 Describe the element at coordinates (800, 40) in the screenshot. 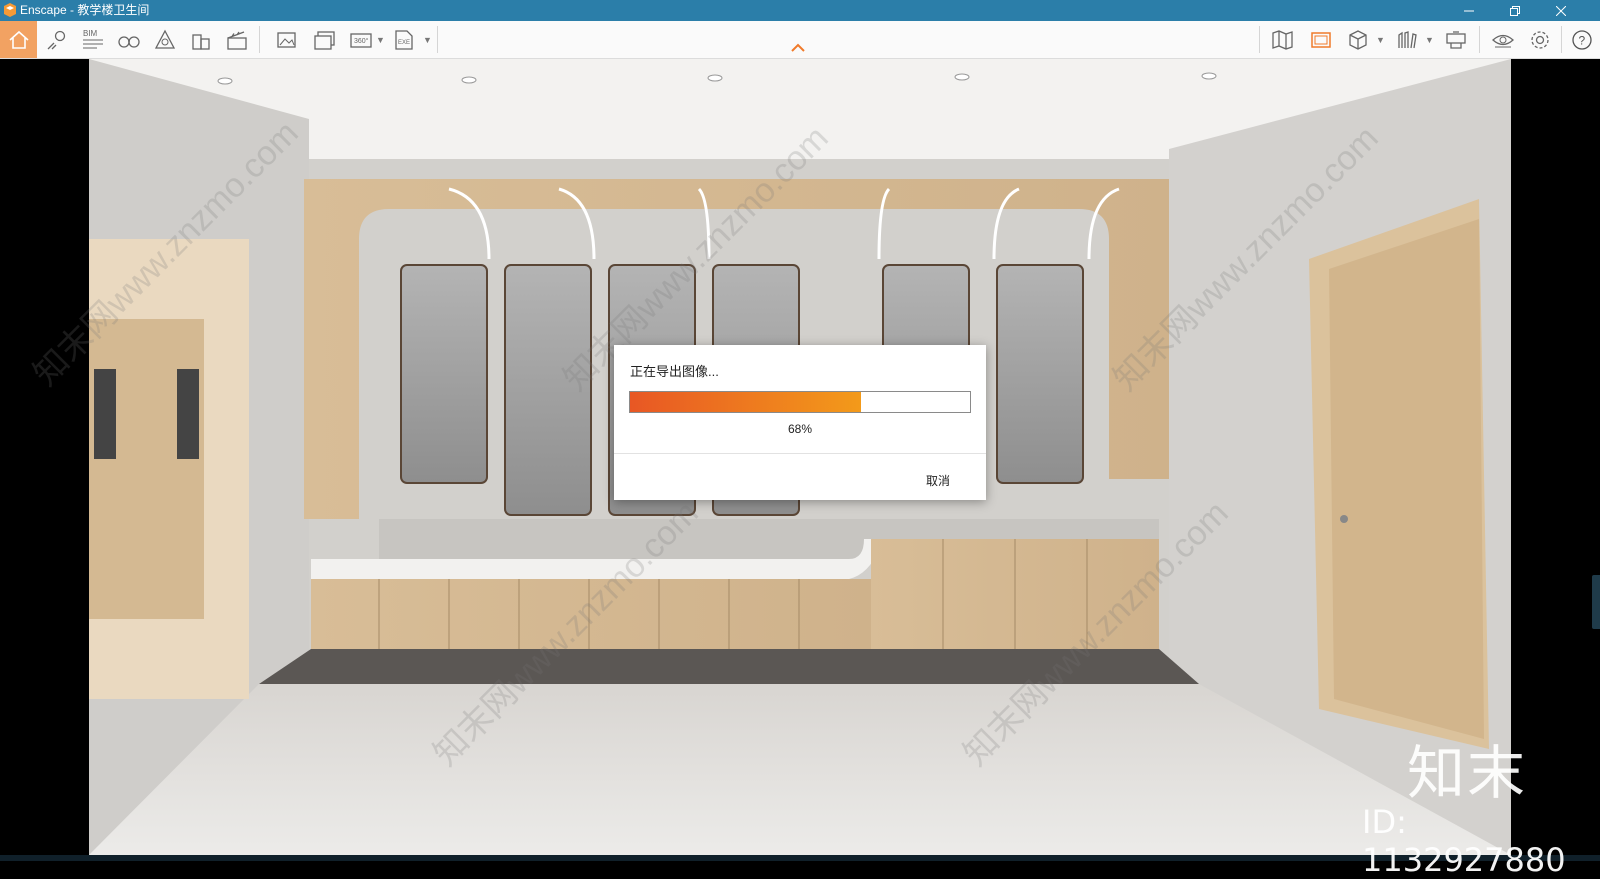

I see `toolbar: BIM 360° ▼ EXE ▼ ▼ ▼ ?` at that location.